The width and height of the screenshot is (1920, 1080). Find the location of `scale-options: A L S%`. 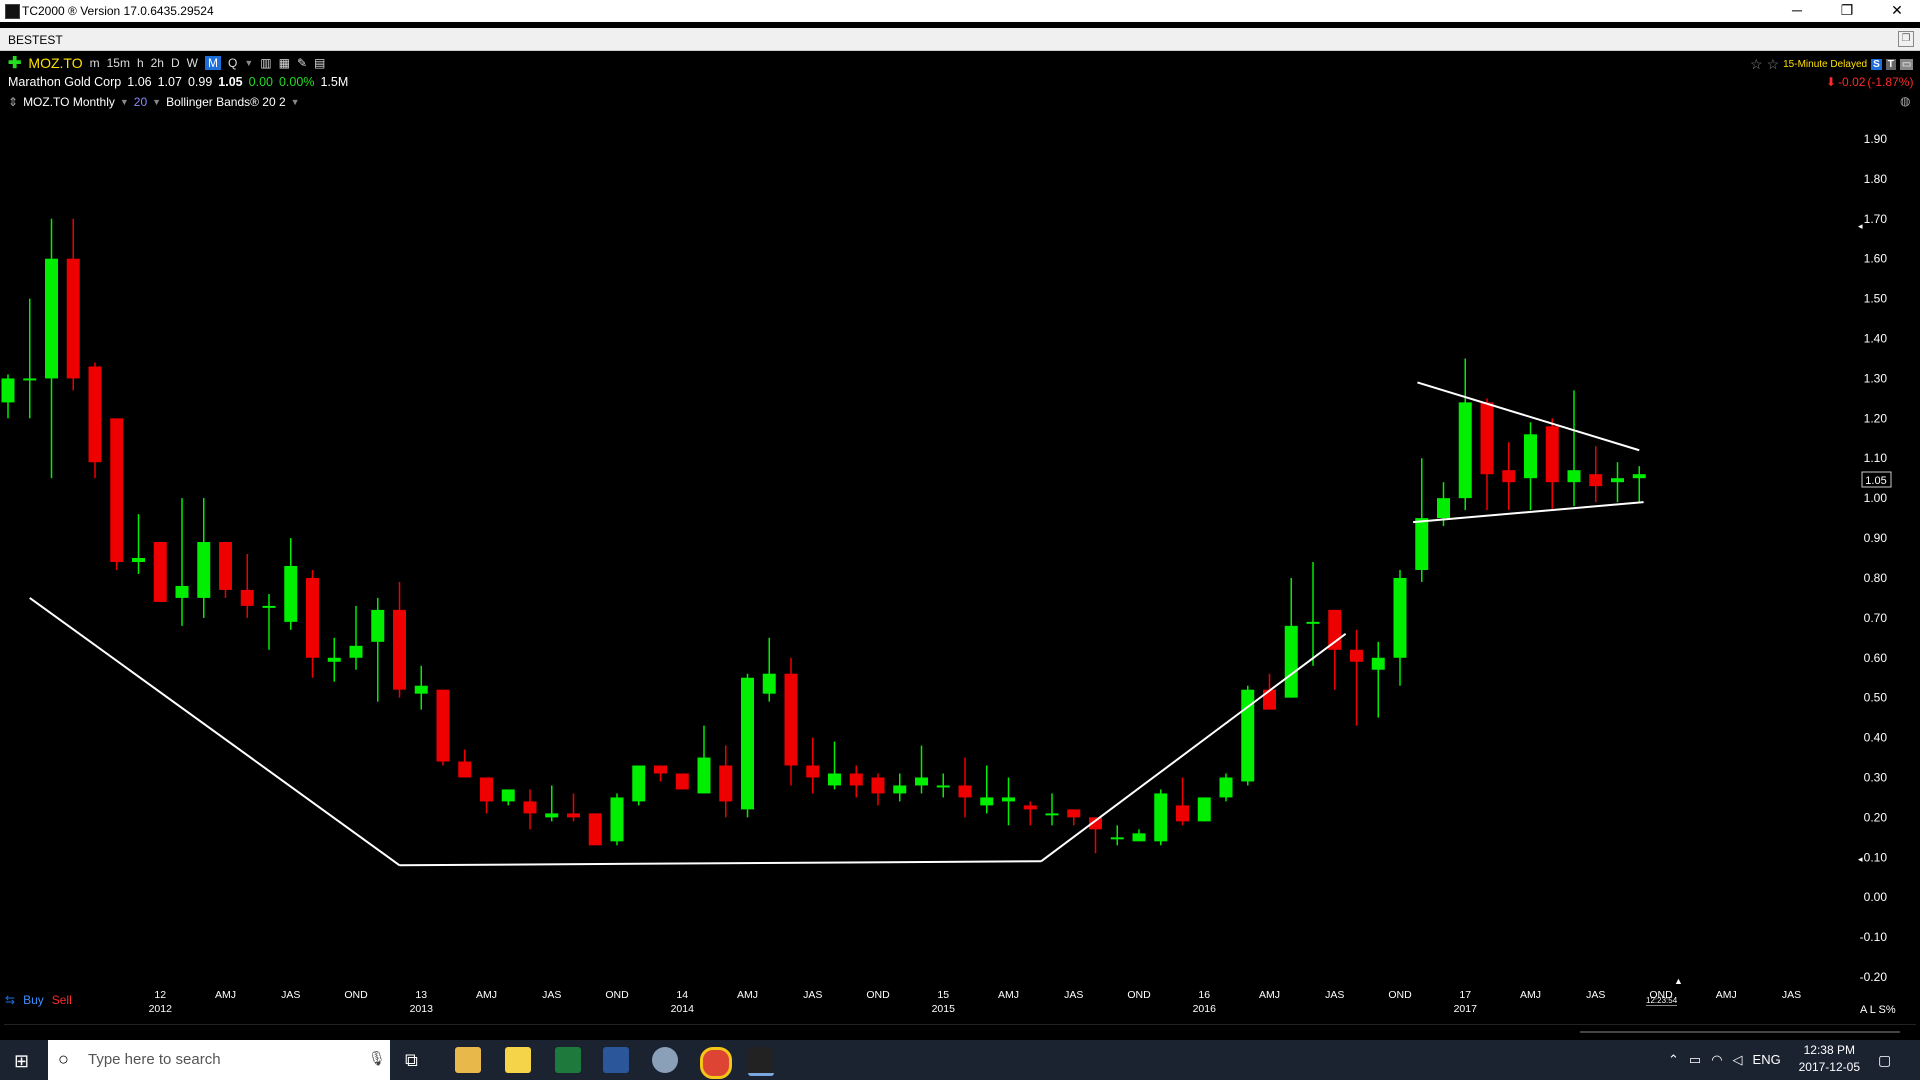

scale-options: A L S% is located at coordinates (1878, 1010).